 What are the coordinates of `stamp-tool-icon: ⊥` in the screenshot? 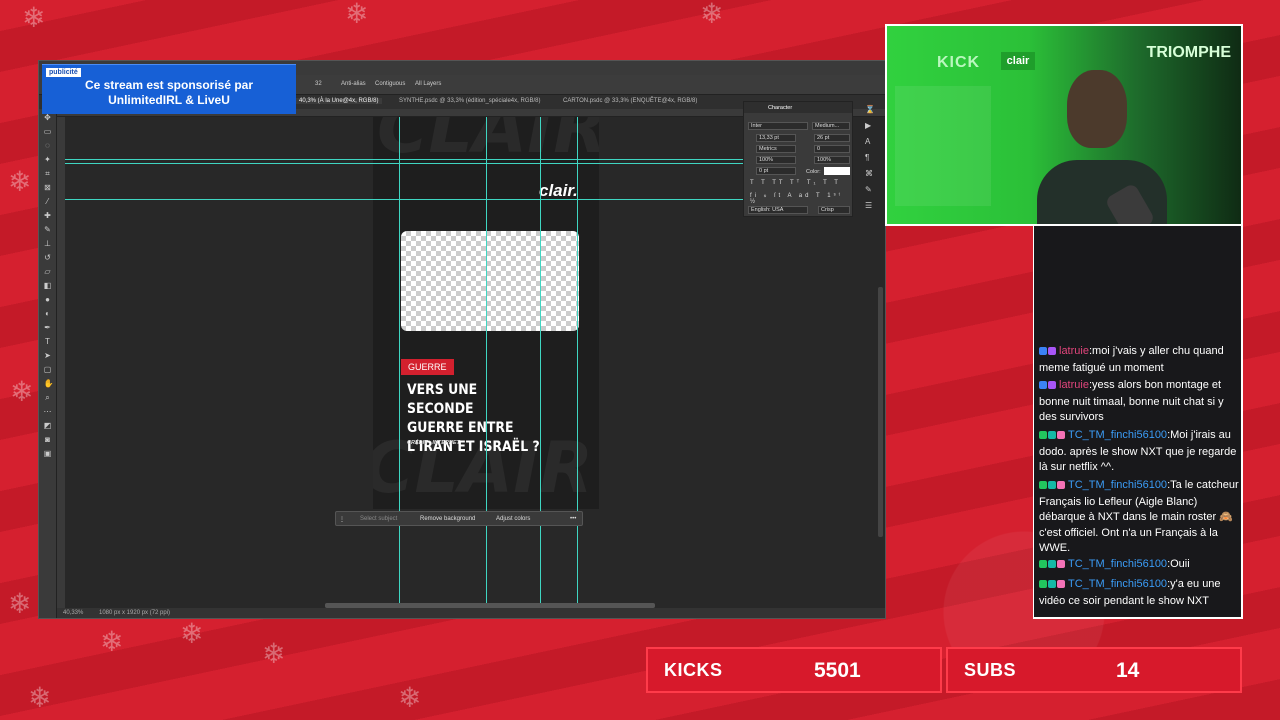 It's located at (48, 244).